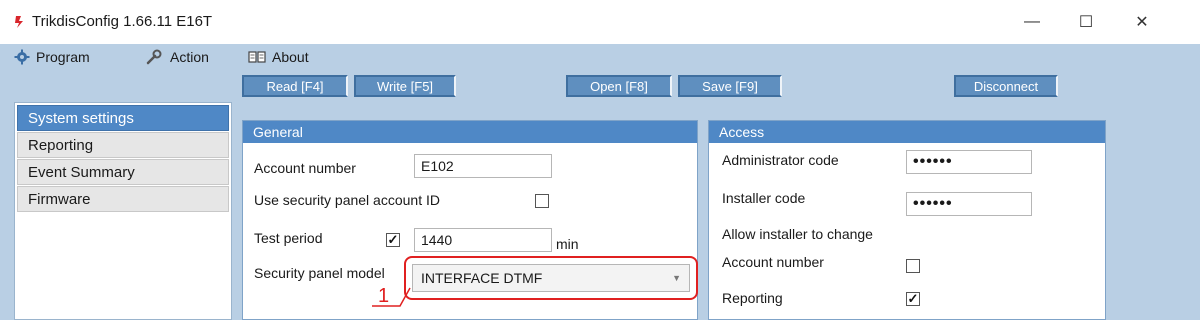 The image size is (1200, 320). I want to click on general-panel-title: General, so click(470, 132).